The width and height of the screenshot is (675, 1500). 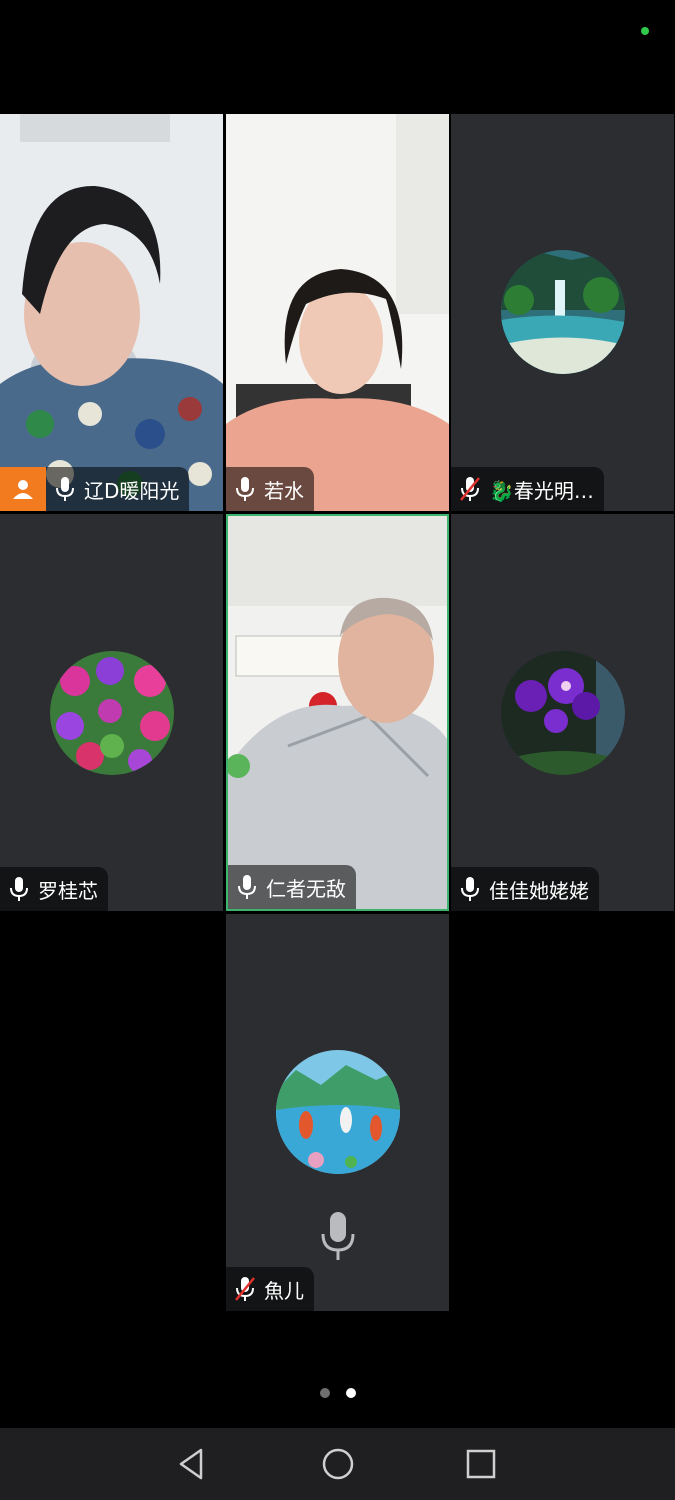 I want to click on host-icon, so click(x=23, y=489).